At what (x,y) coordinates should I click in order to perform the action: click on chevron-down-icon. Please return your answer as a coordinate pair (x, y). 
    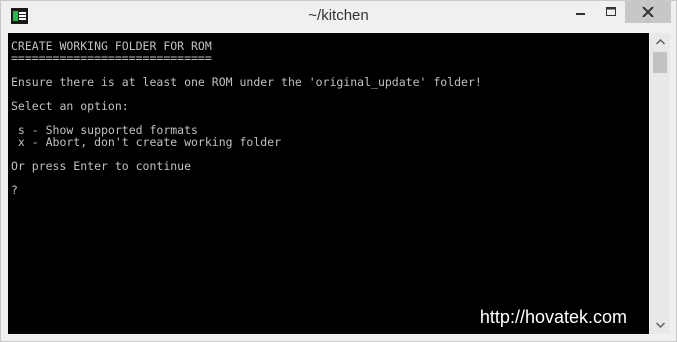
    Looking at the image, I should click on (660, 325).